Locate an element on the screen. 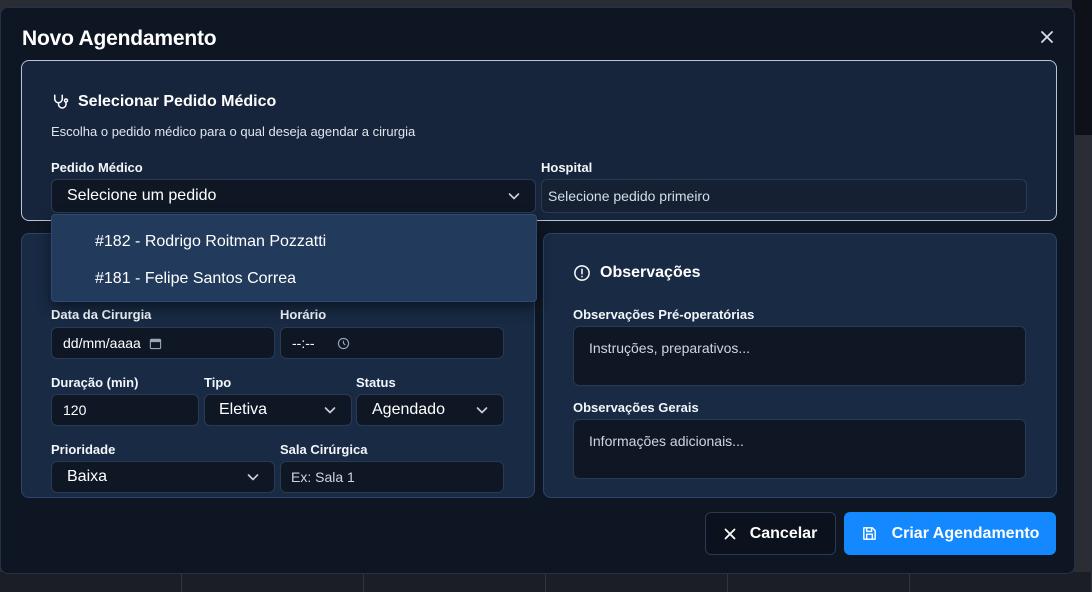  dropdown-option-label: #182 - Rodrigo Roitman Pozzatti is located at coordinates (211, 241).